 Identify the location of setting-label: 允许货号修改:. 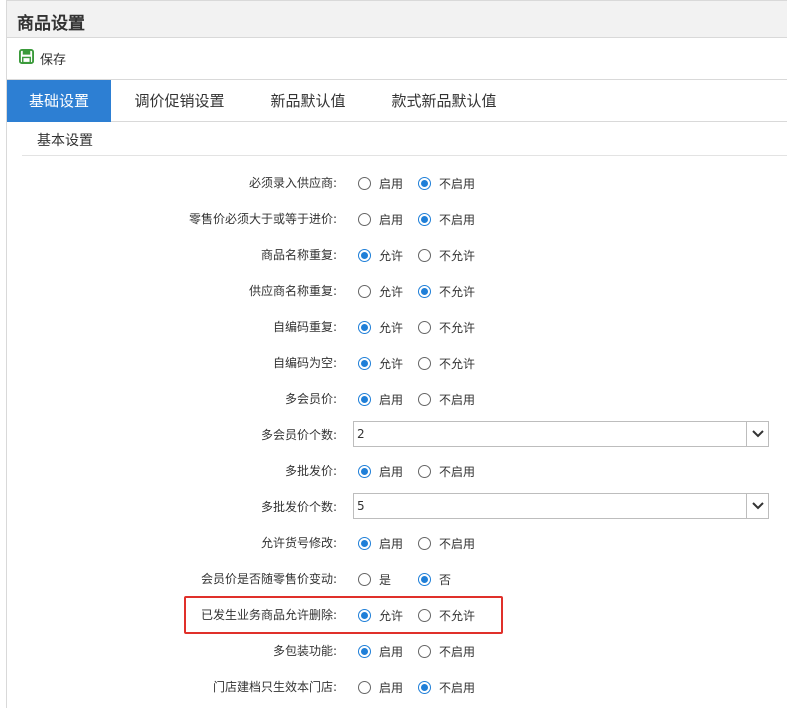
(298, 543).